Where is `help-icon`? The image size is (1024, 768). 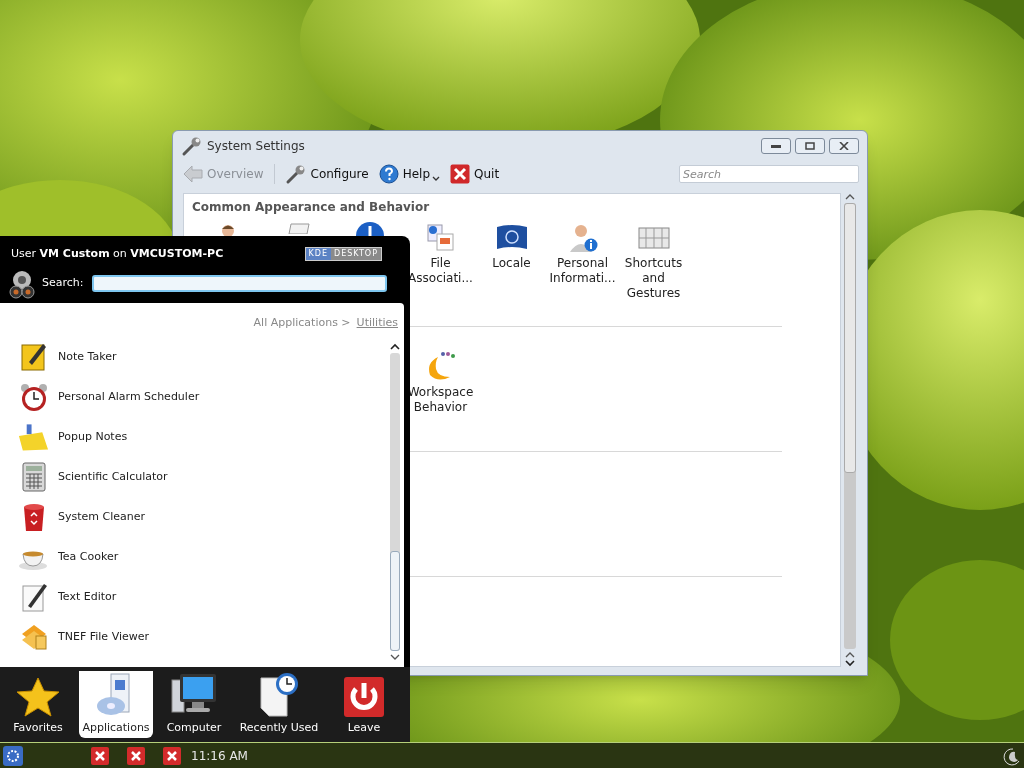
help-icon is located at coordinates (388, 174).